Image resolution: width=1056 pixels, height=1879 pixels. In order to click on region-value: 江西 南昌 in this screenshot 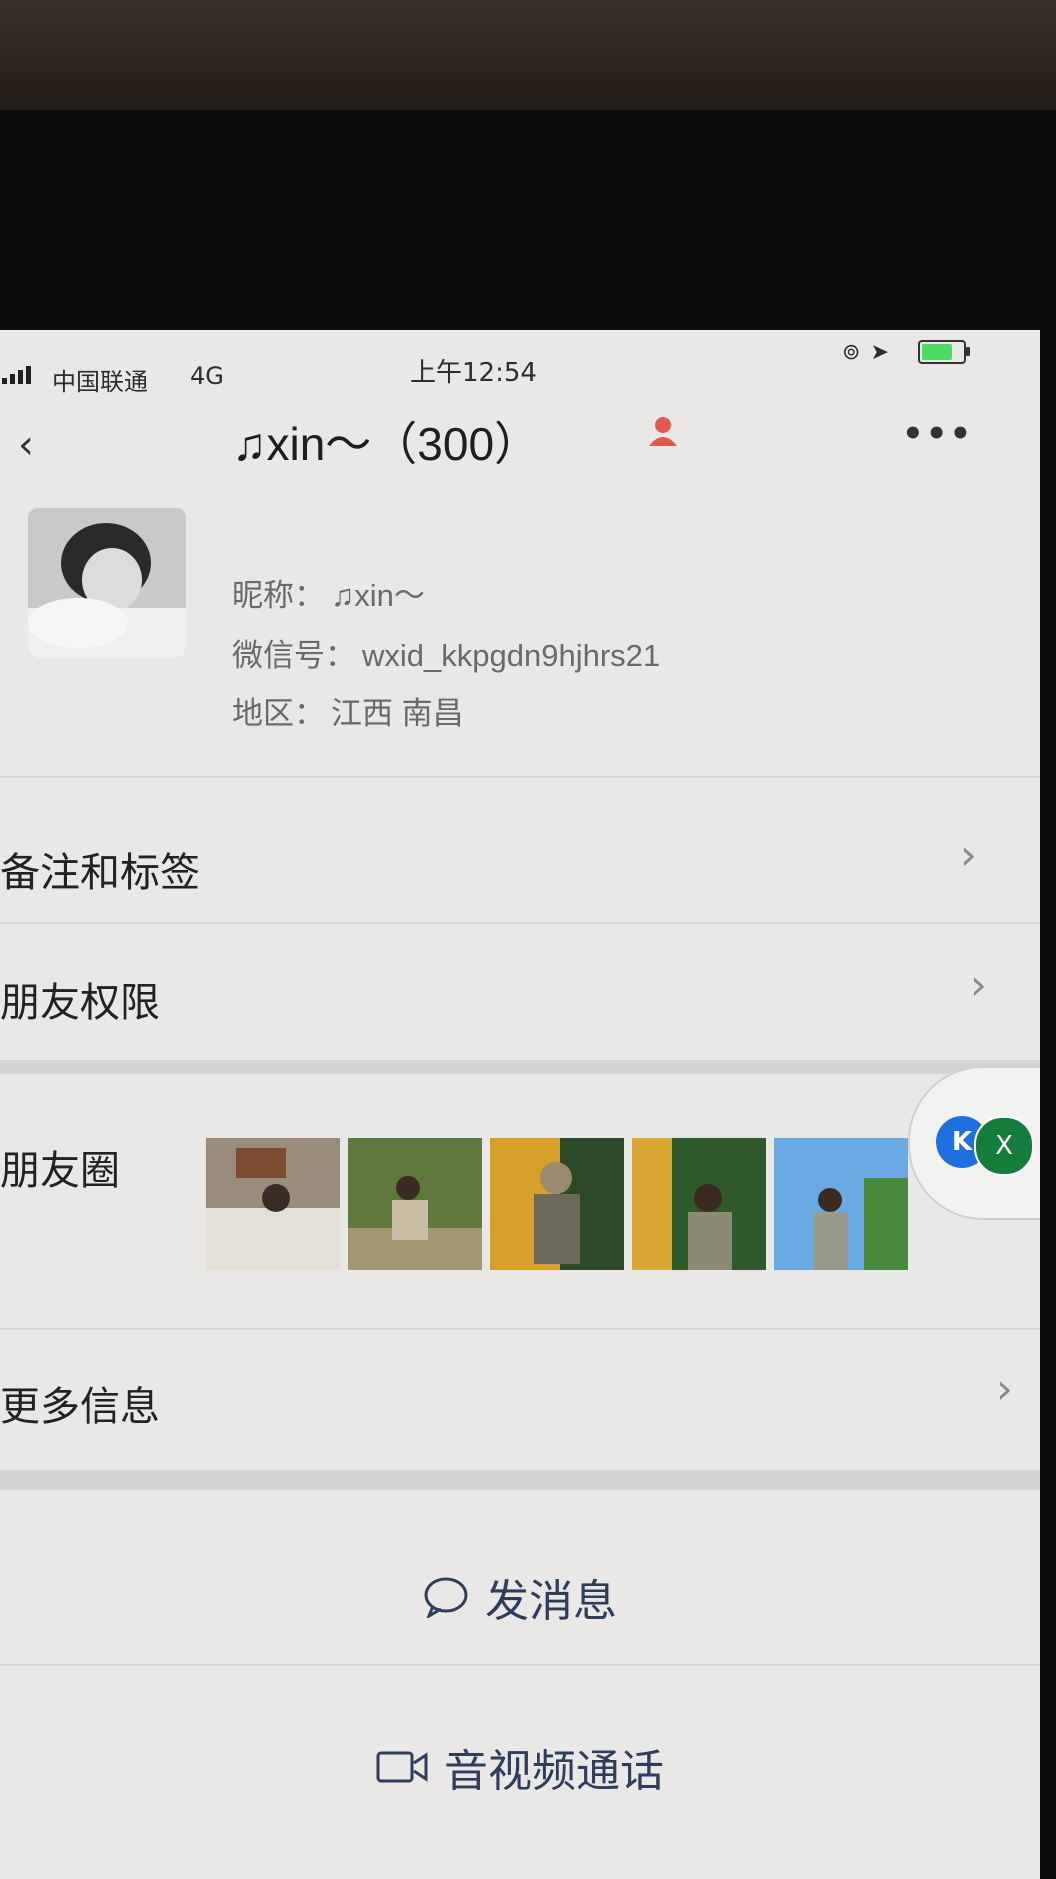, I will do `click(397, 713)`.